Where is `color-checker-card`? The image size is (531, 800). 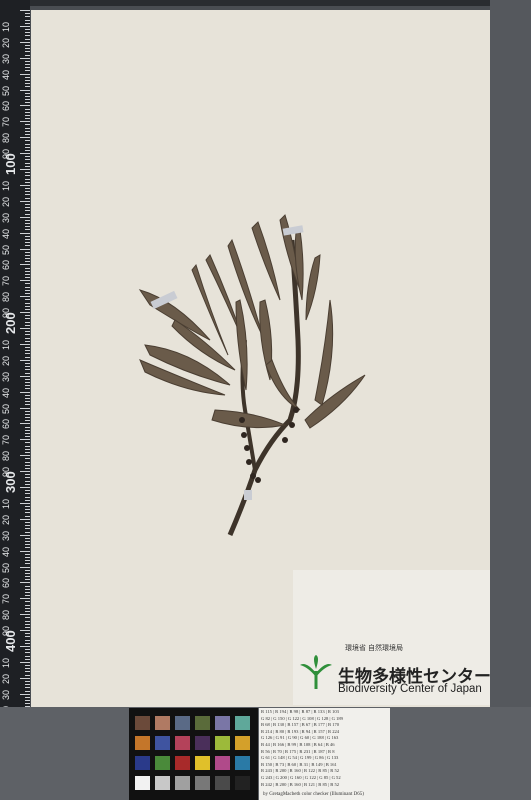 color-checker-card is located at coordinates (193, 754).